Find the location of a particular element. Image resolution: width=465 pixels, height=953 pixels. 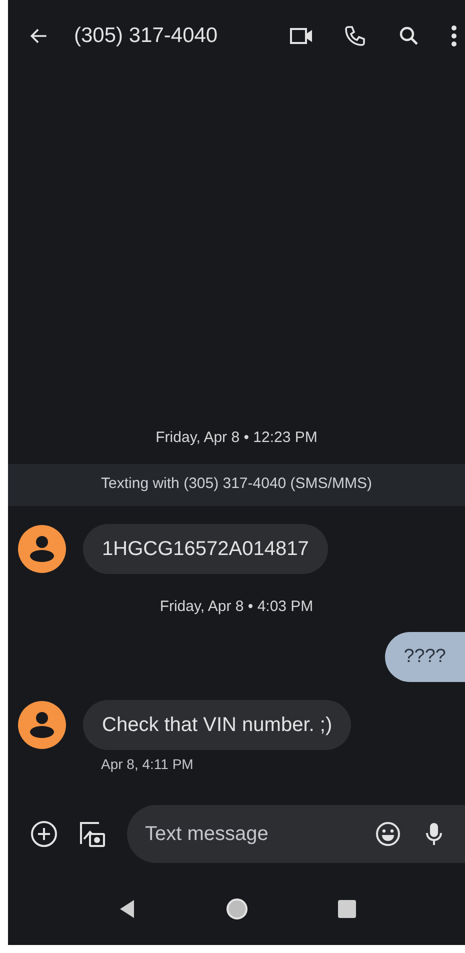

incoming-message-bubble: Check that VIN number. ;) is located at coordinates (217, 725).